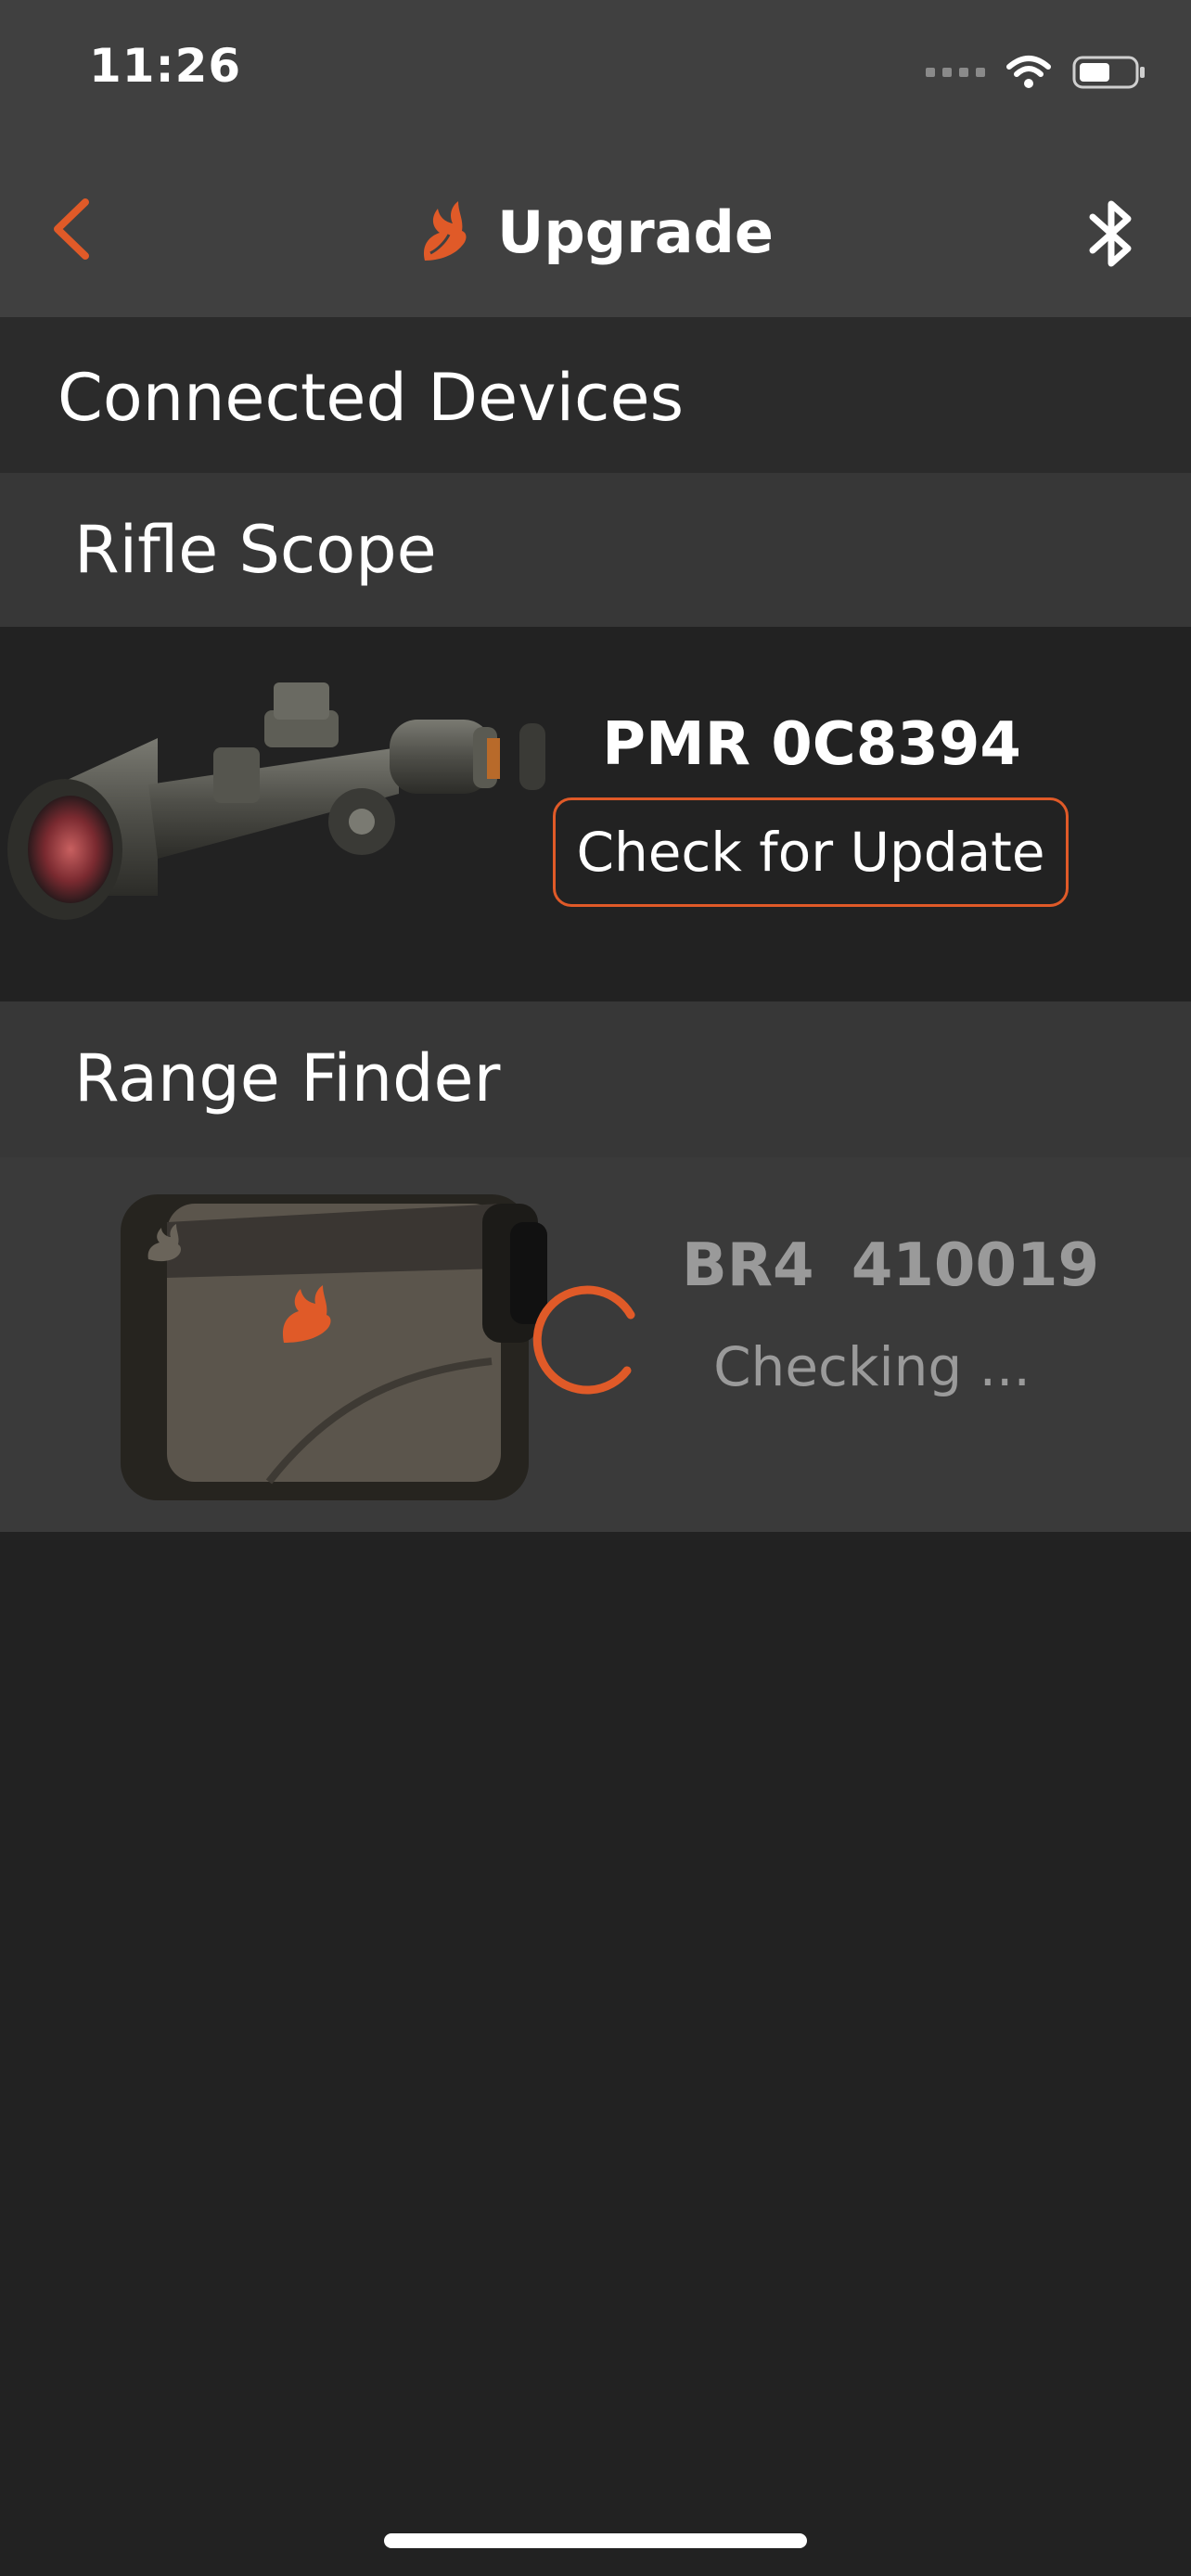  I want to click on nav-bar: Upgrade, so click(595, 228).